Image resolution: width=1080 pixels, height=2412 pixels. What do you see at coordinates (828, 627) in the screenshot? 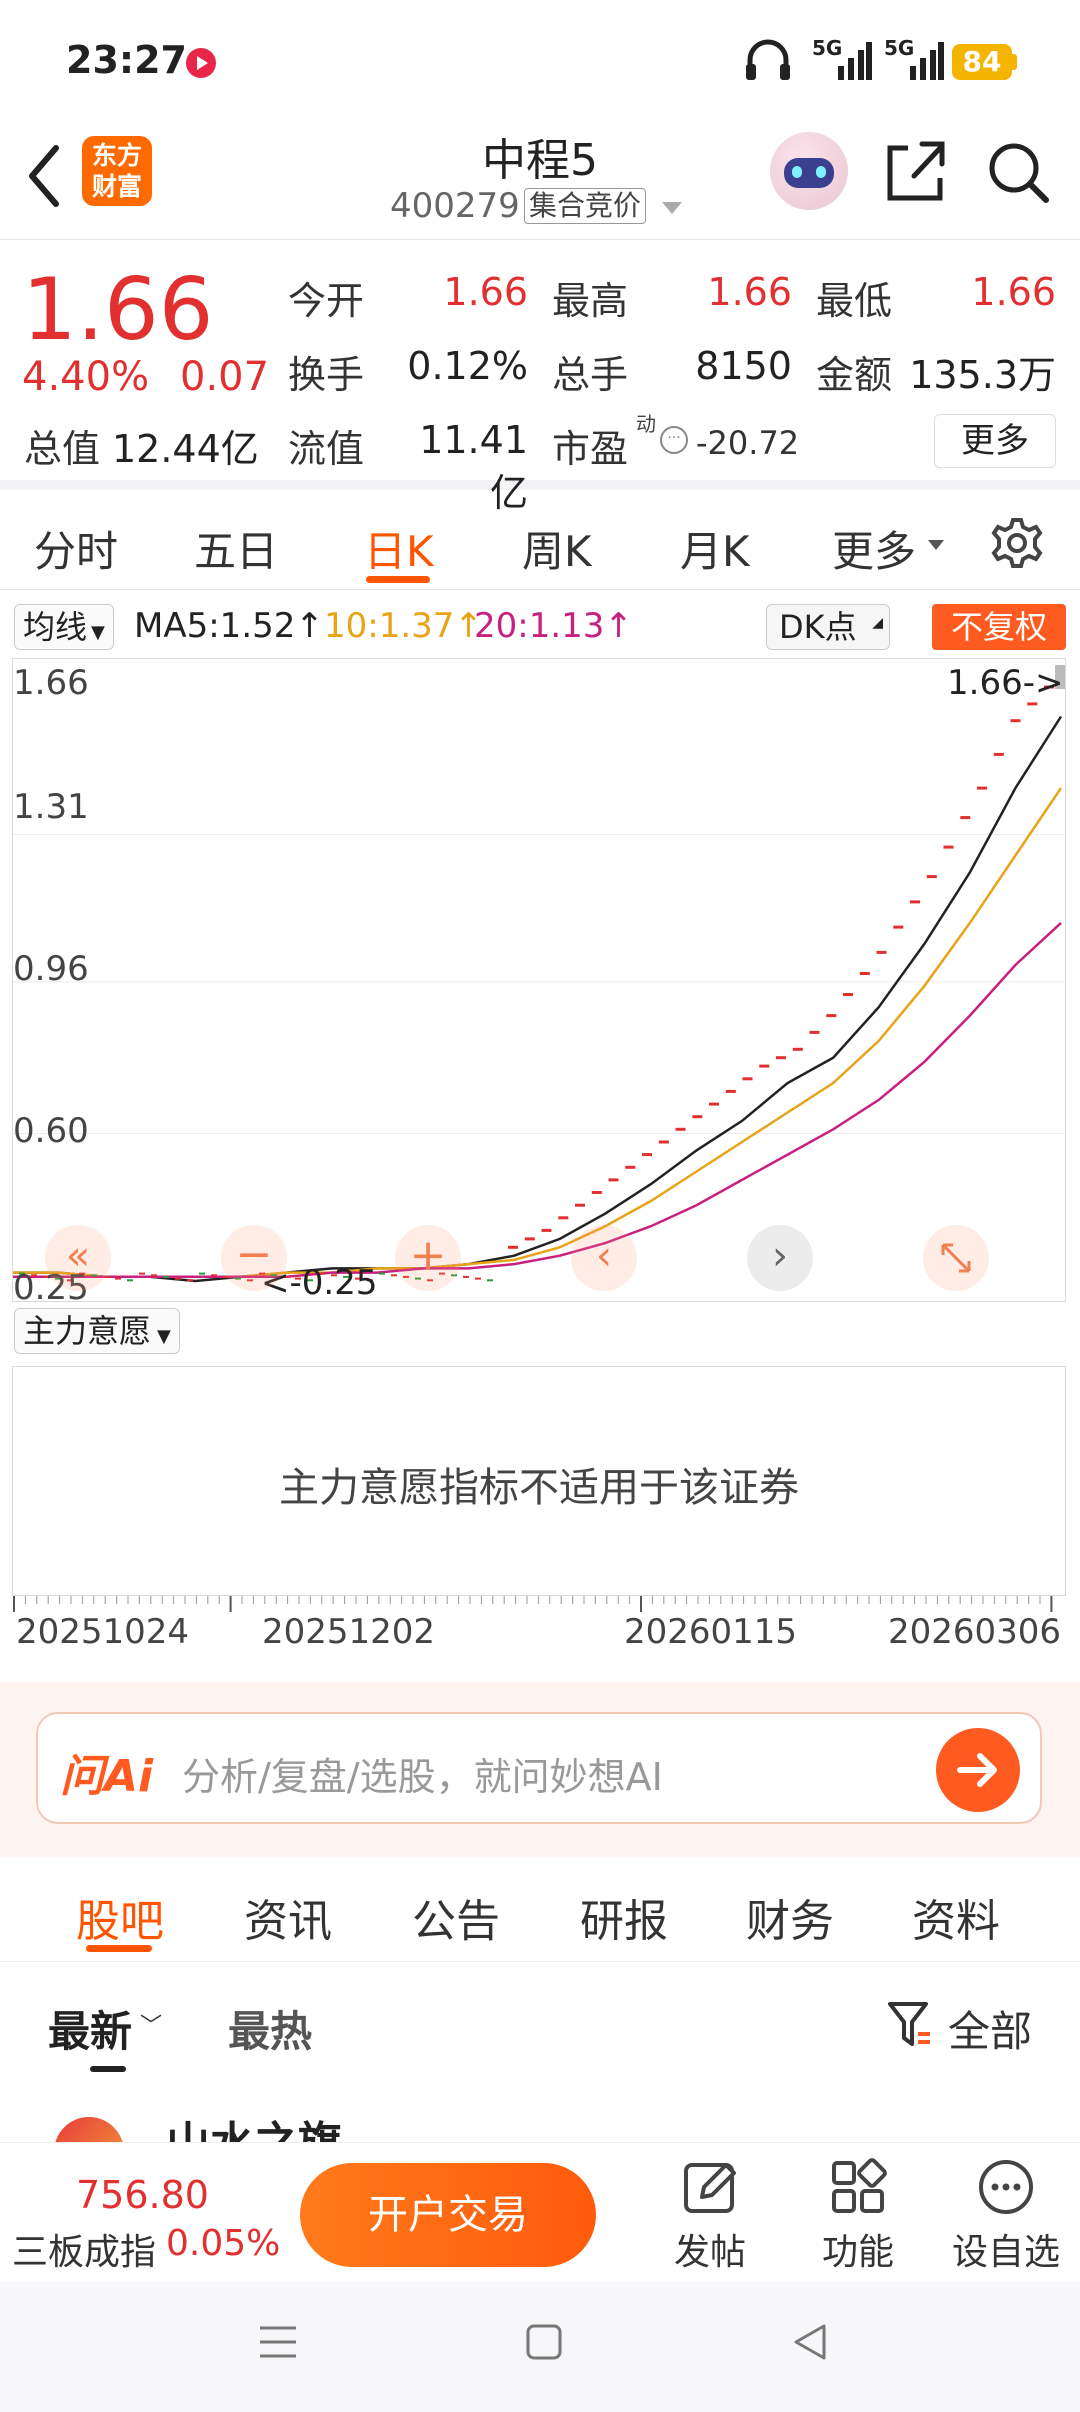
I see `dk-point-selector: DK点 ◢` at bounding box center [828, 627].